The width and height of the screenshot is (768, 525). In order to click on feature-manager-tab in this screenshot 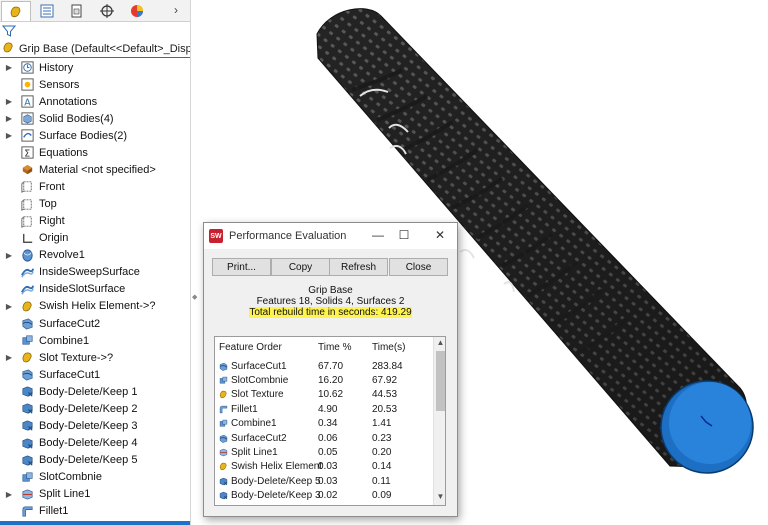, I will do `click(16, 11)`.